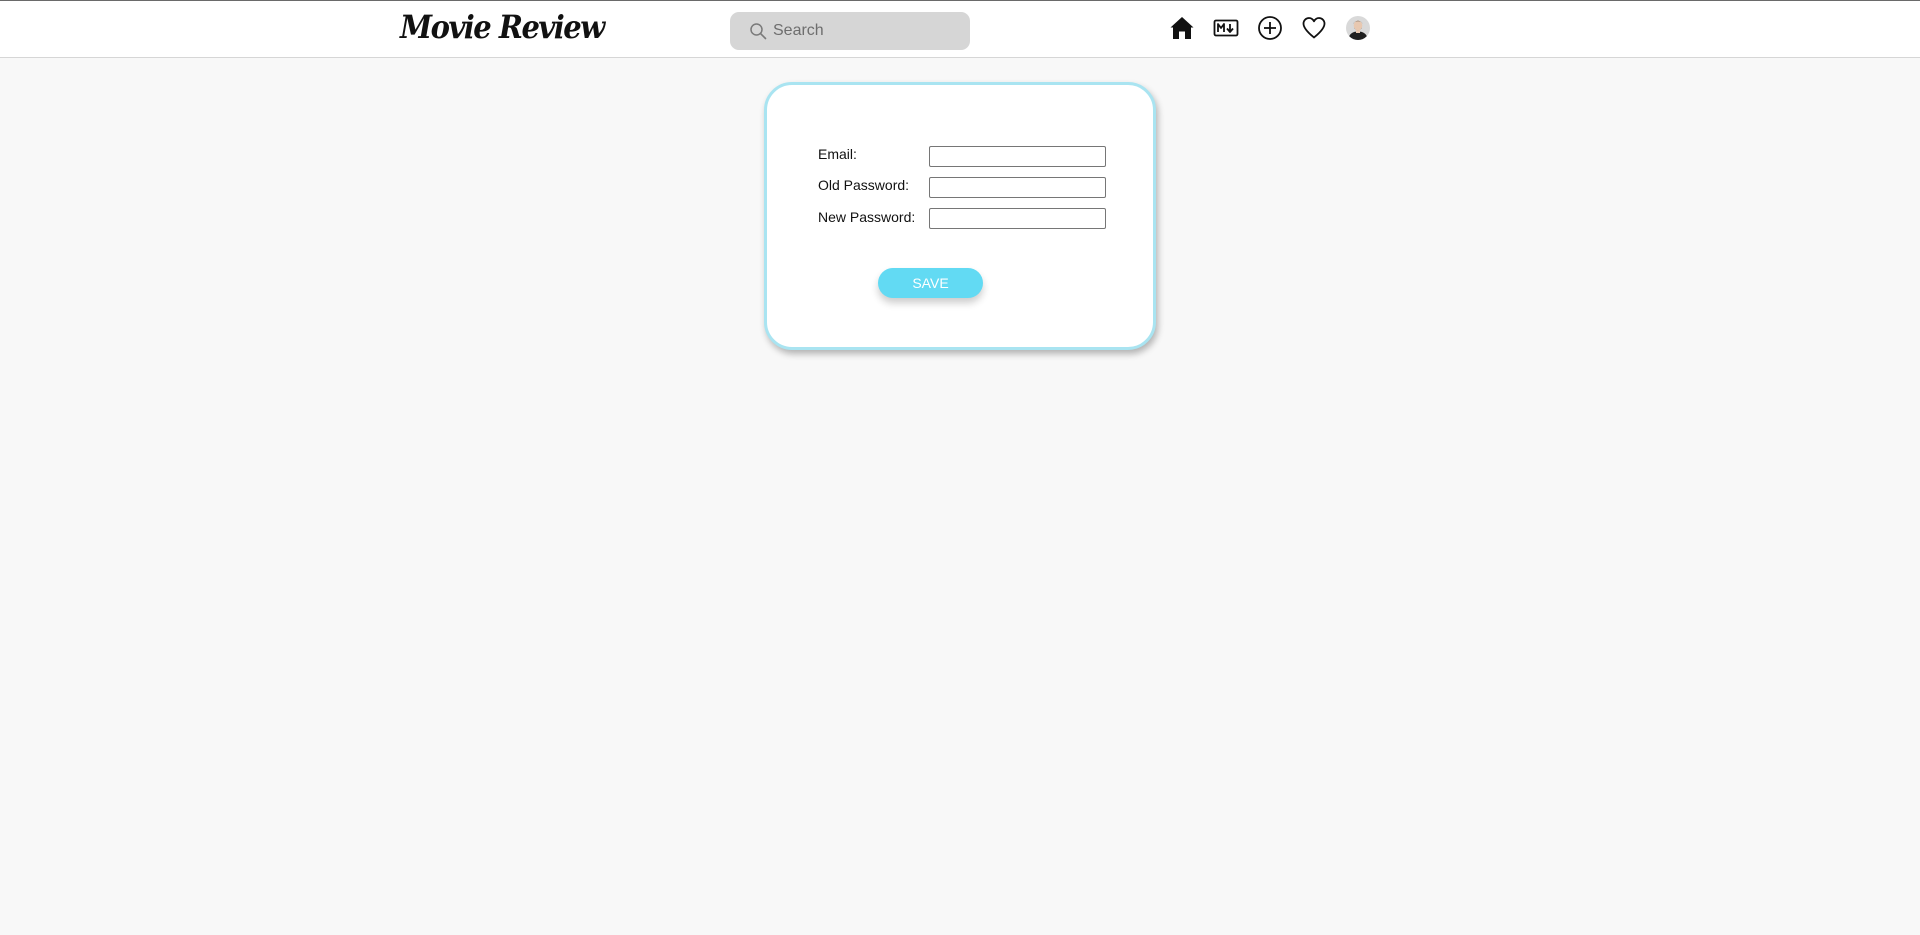 This screenshot has height=935, width=1920. Describe the element at coordinates (930, 283) in the screenshot. I see `save-button: SAVE` at that location.